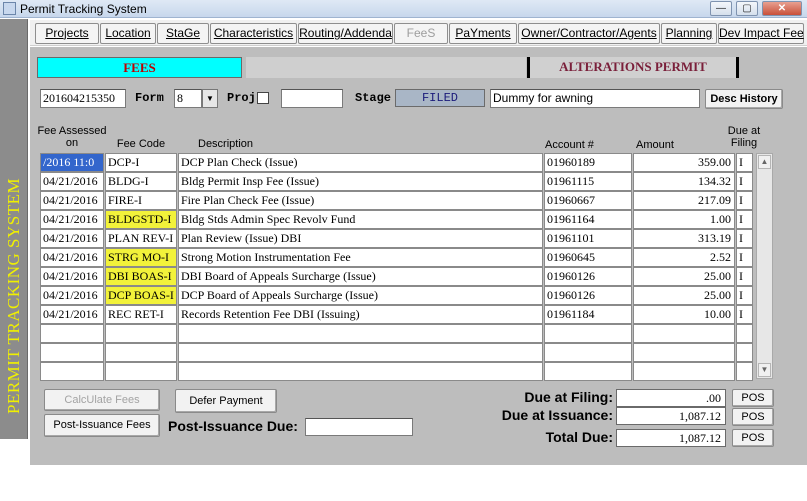  What do you see at coordinates (684, 238) in the screenshot?
I see `fee-amount-cell: 313.19` at bounding box center [684, 238].